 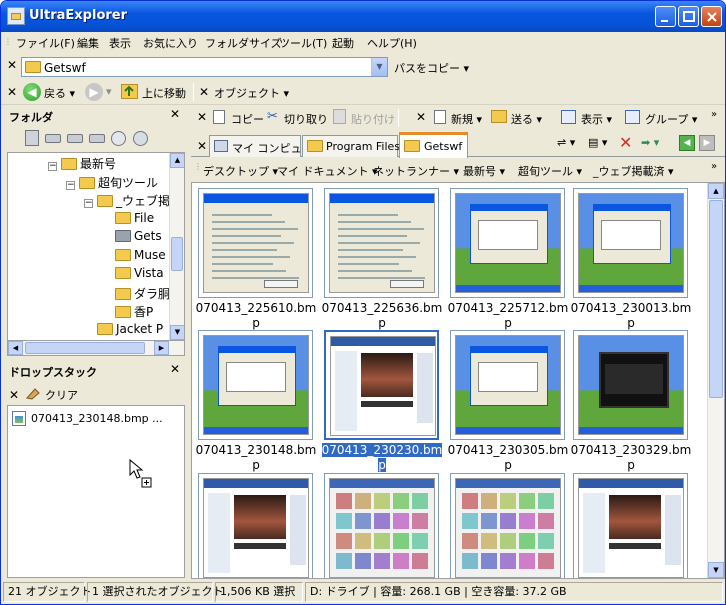 I want to click on file-name: 070413_230329.bmp, so click(x=631, y=458).